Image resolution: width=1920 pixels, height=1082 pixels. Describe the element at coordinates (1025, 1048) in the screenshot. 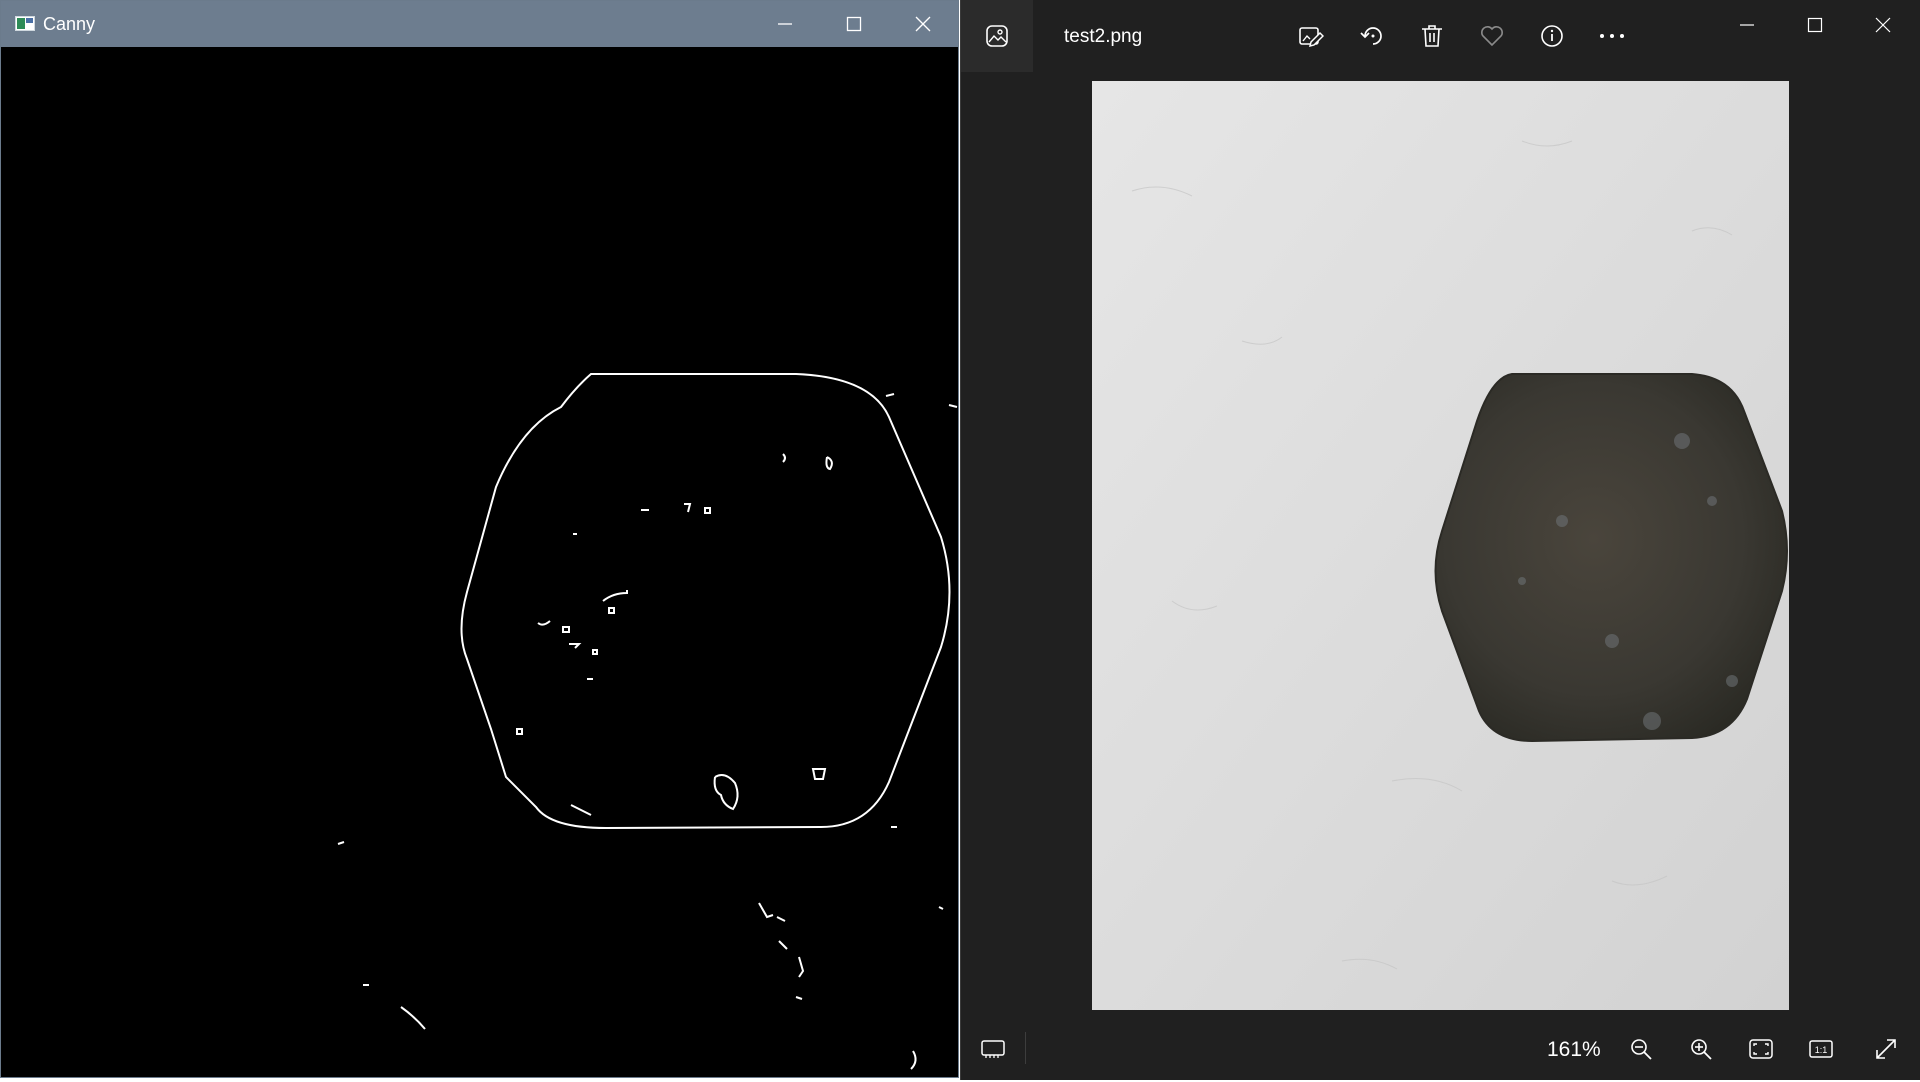

I see `divider` at that location.